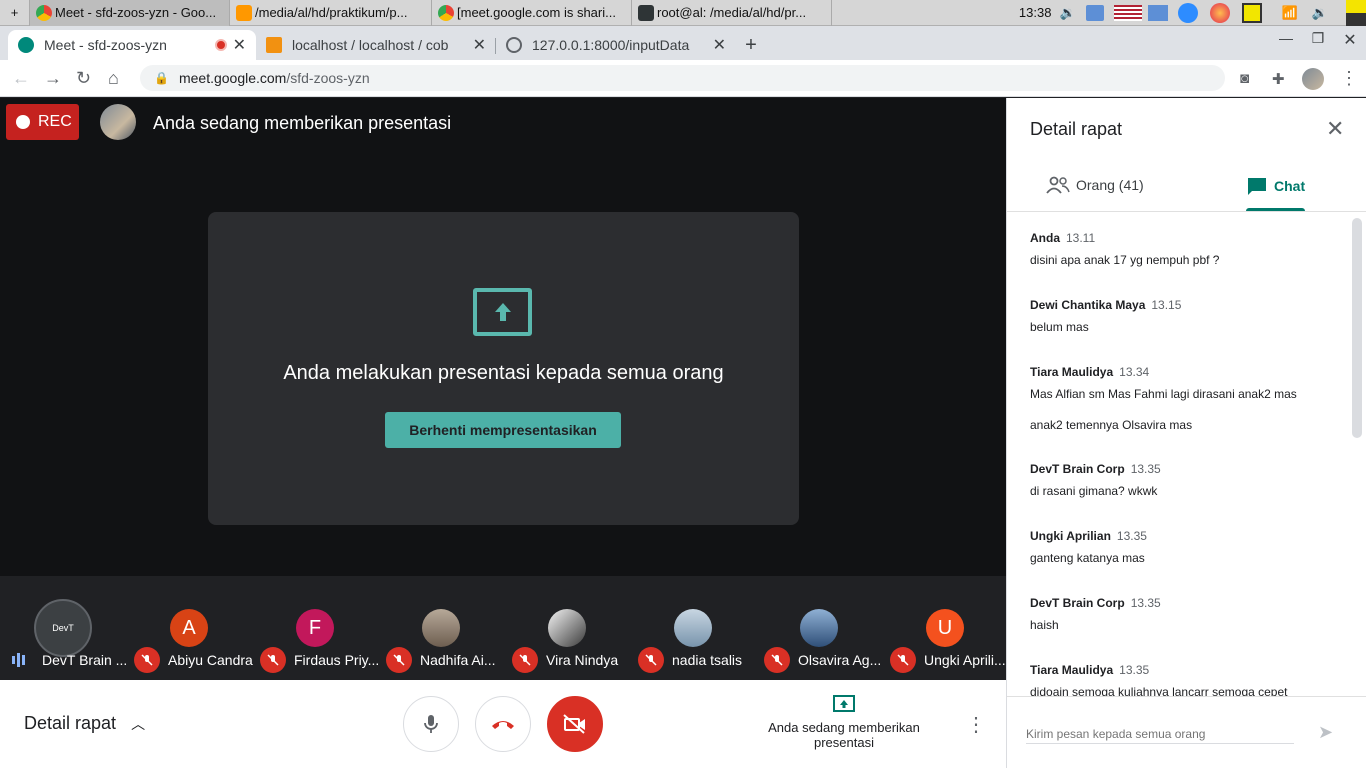 The width and height of the screenshot is (1366, 768). What do you see at coordinates (1244, 78) in the screenshot?
I see `screenshot-icon: ◙` at bounding box center [1244, 78].